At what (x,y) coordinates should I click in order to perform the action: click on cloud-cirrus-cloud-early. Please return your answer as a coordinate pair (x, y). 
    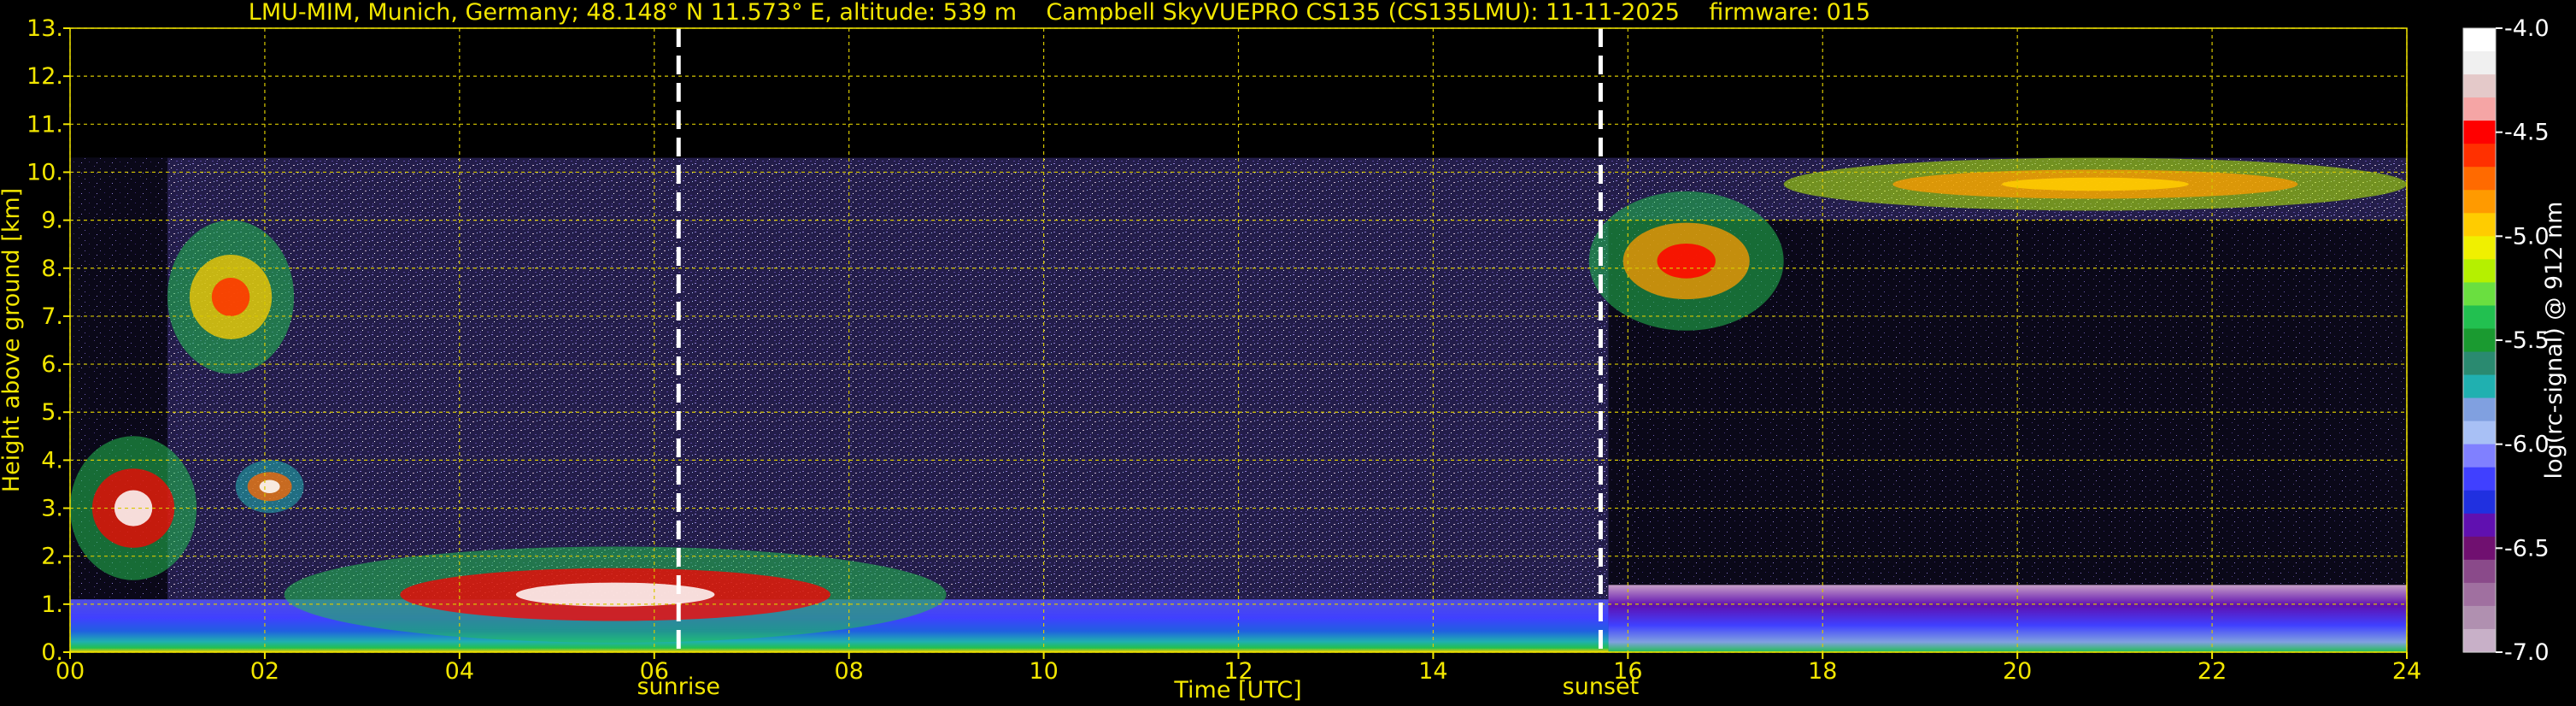
    Looking at the image, I should click on (231, 297).